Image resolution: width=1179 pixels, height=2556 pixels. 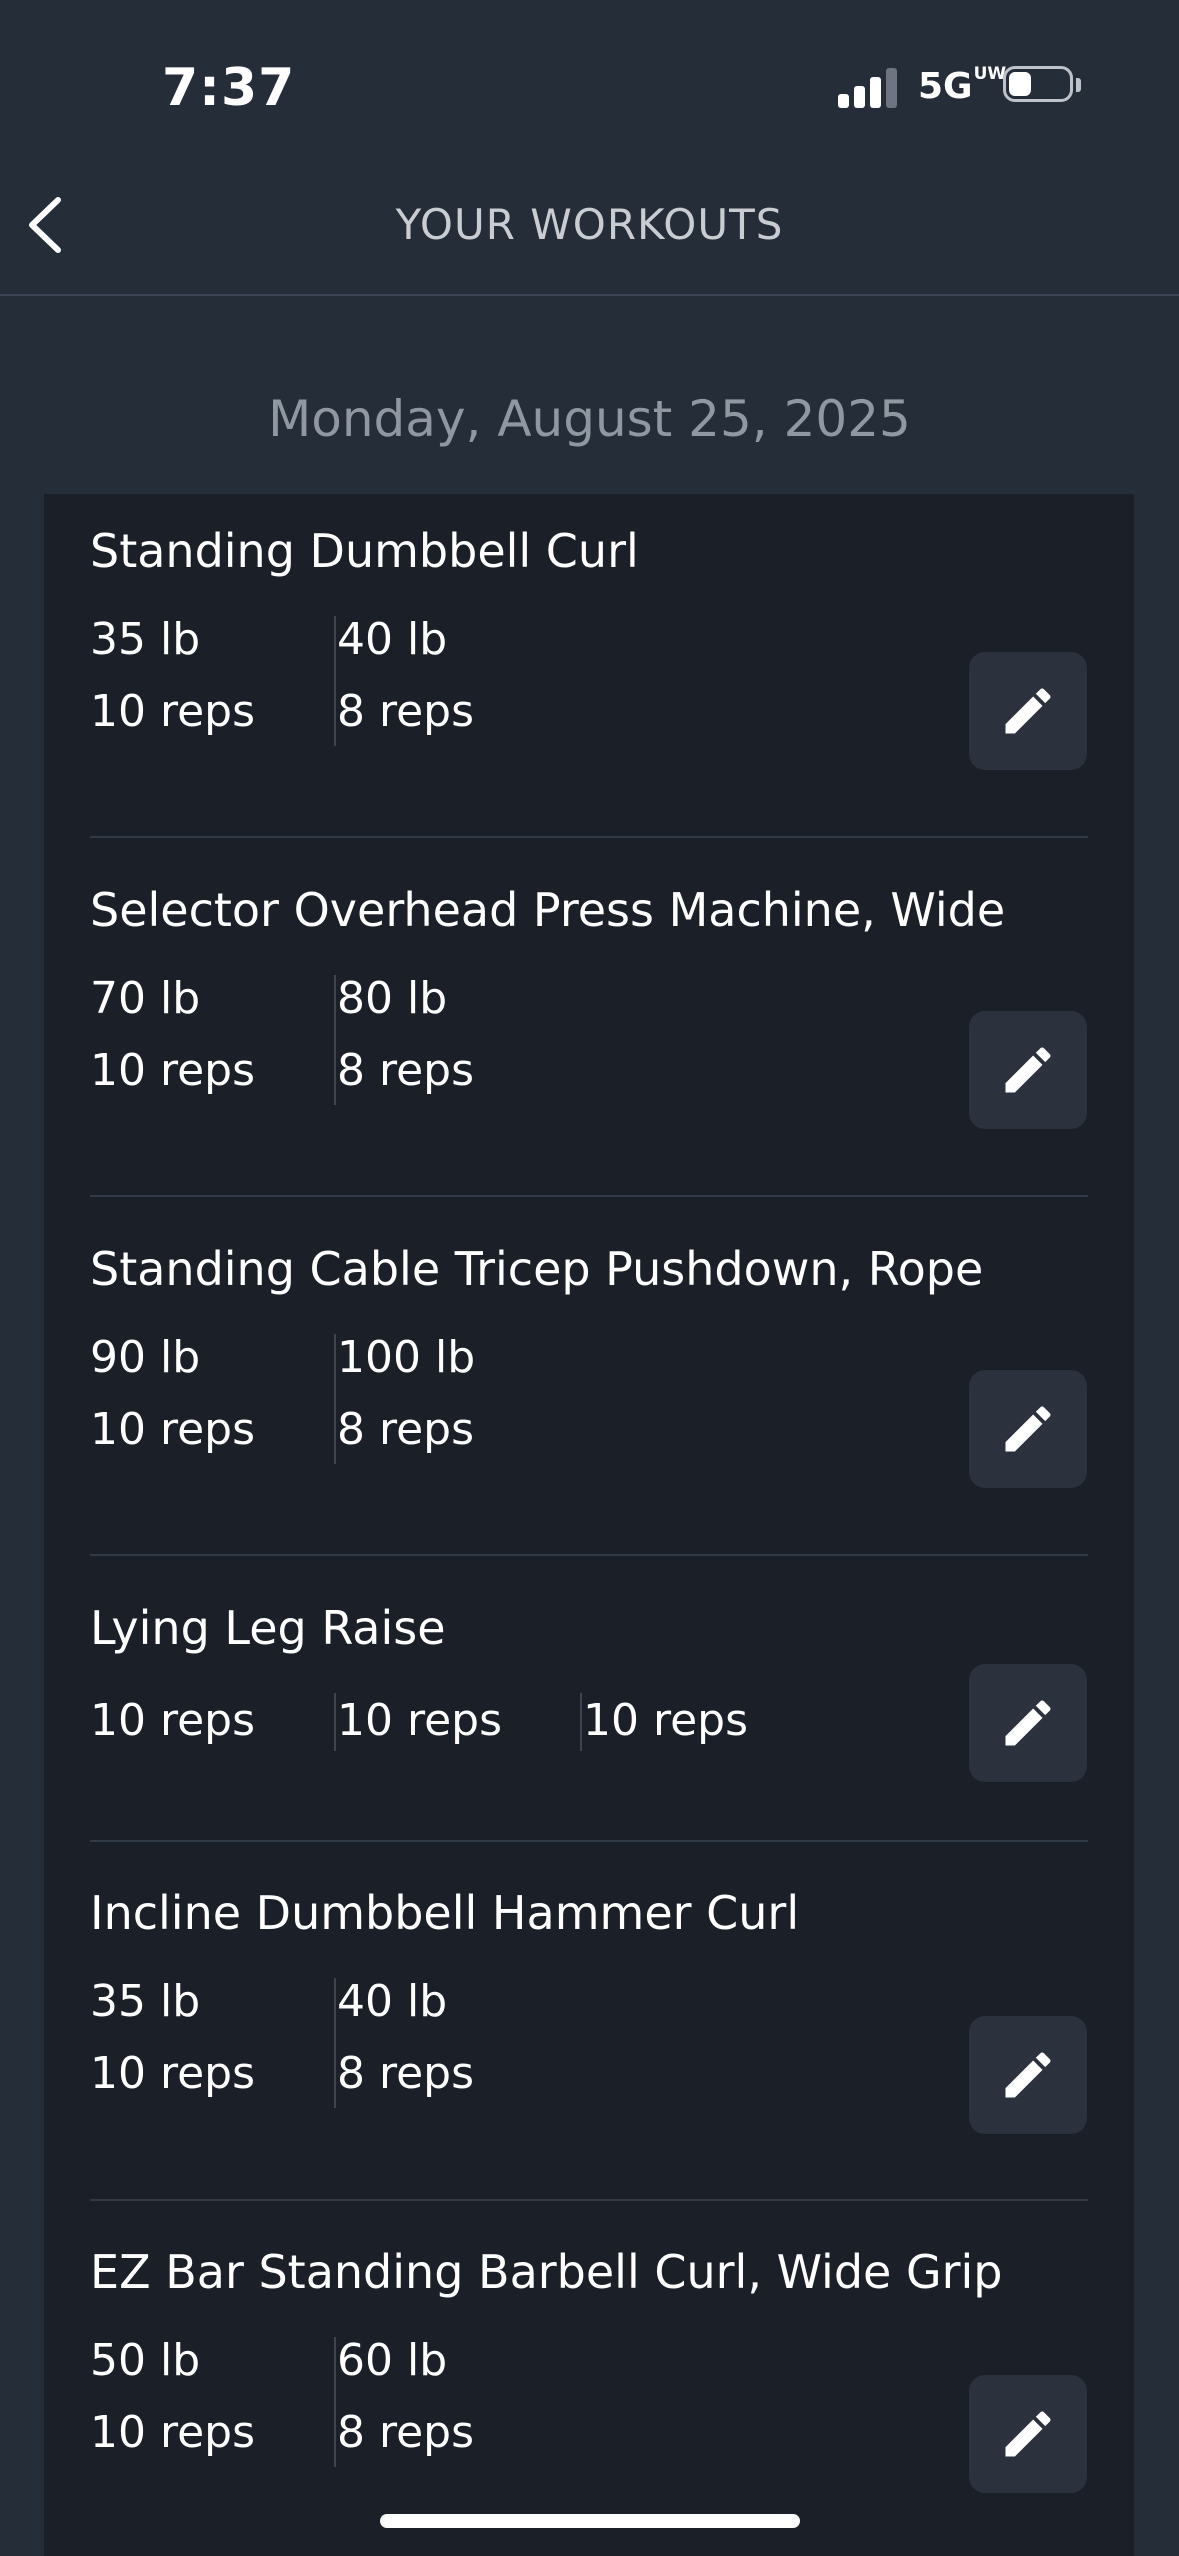 I want to click on network-sup: UW, so click(x=990, y=74).